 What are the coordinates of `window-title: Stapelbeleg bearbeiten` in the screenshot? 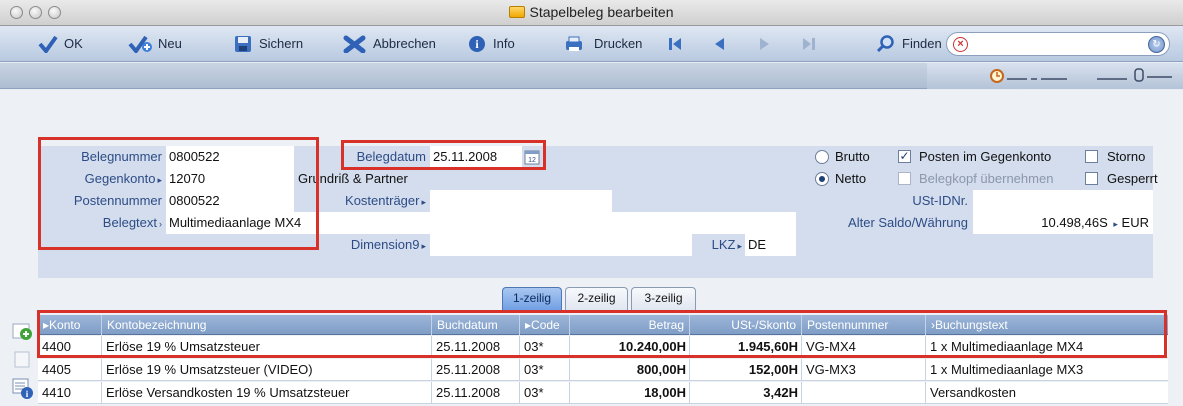 It's located at (591, 12).